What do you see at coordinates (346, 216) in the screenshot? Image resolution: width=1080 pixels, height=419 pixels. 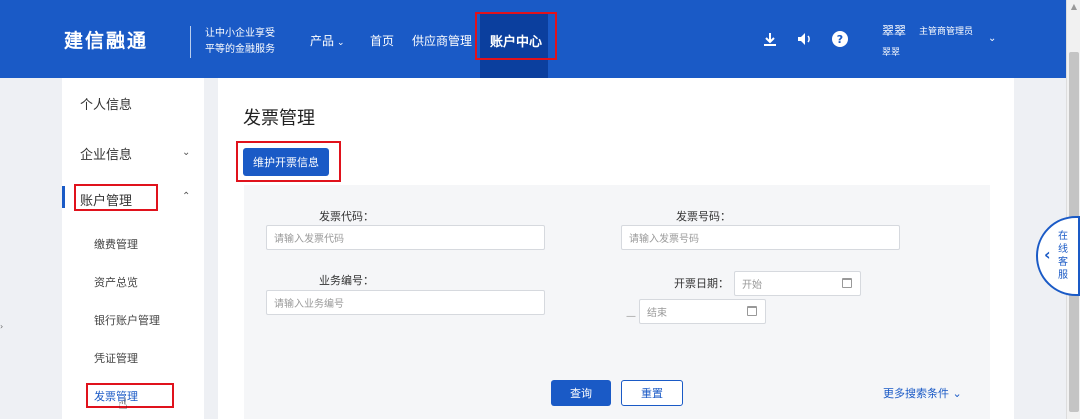 I see `invoice-code-label: 发票代码：` at bounding box center [346, 216].